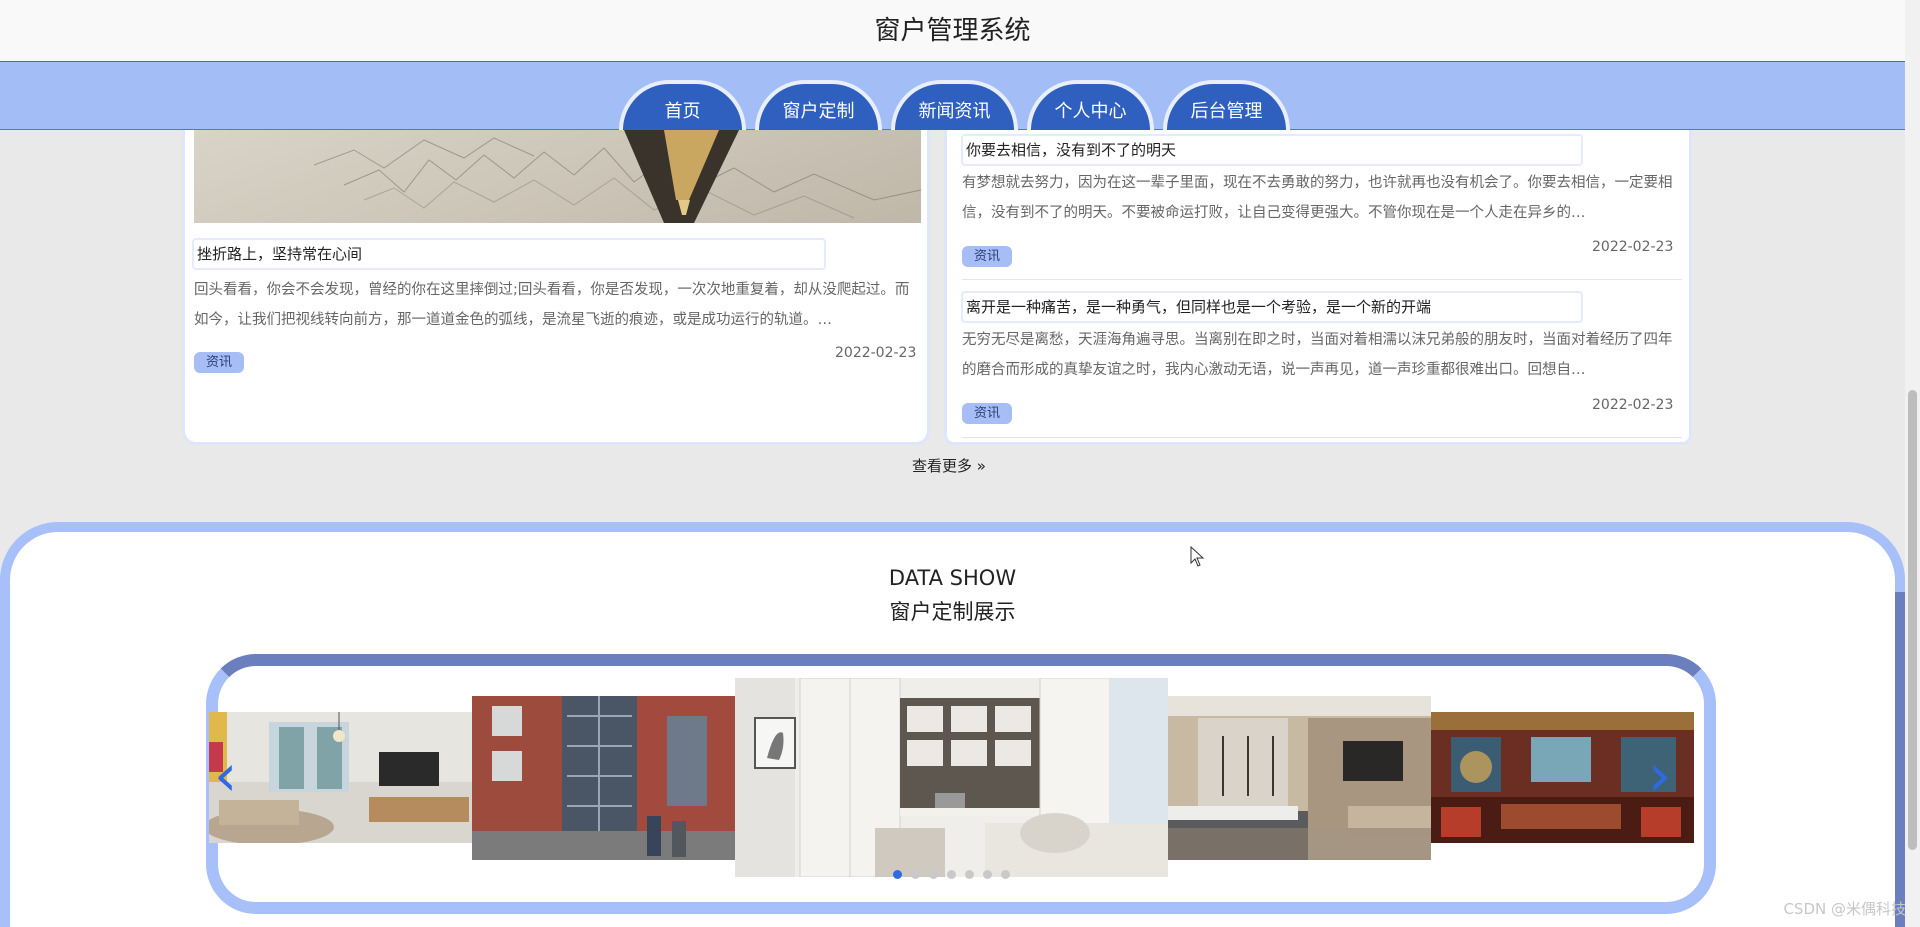 The width and height of the screenshot is (1920, 927). I want to click on view-more-link: 查看更多 », so click(949, 465).